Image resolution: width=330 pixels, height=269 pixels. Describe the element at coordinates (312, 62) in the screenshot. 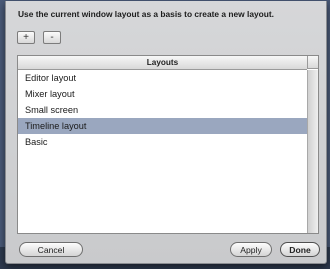

I see `scroll-corner` at that location.